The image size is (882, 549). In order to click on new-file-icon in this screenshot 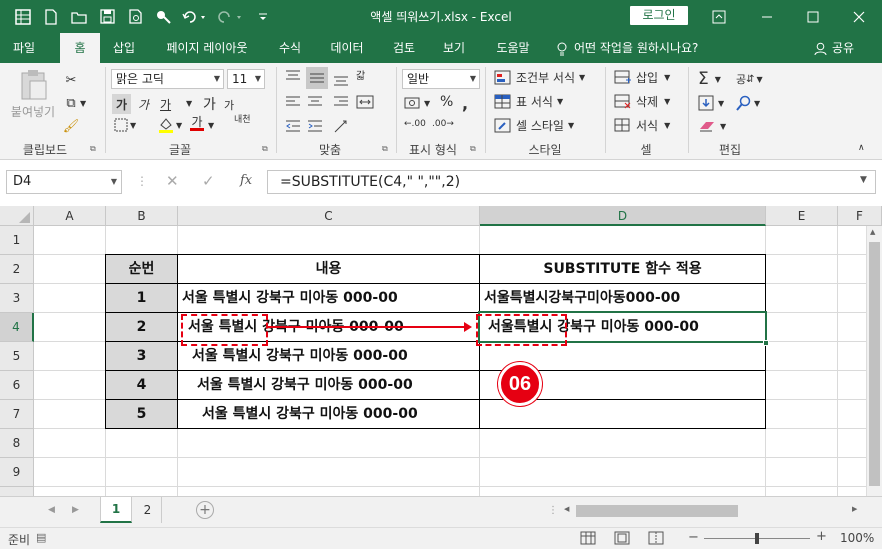, I will do `click(51, 17)`.